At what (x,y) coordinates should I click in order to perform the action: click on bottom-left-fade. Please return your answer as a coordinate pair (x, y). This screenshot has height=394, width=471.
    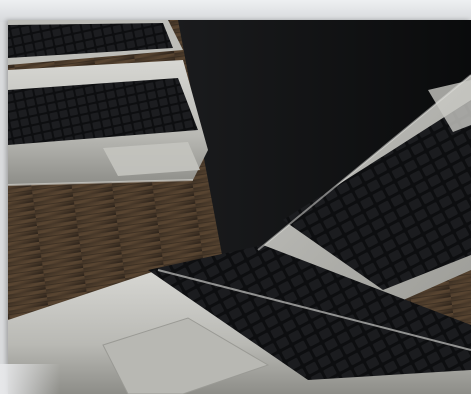
    Looking at the image, I should click on (30, 379).